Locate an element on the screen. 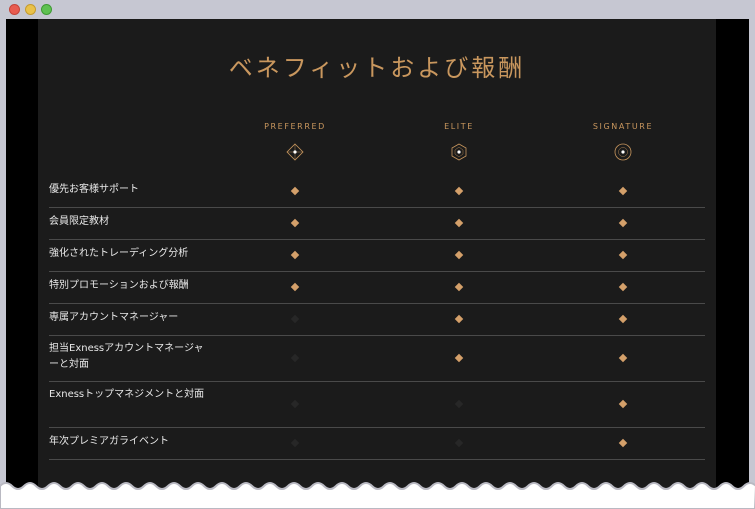 The width and height of the screenshot is (755, 509). tier-name: ELITE is located at coordinates (459, 126).